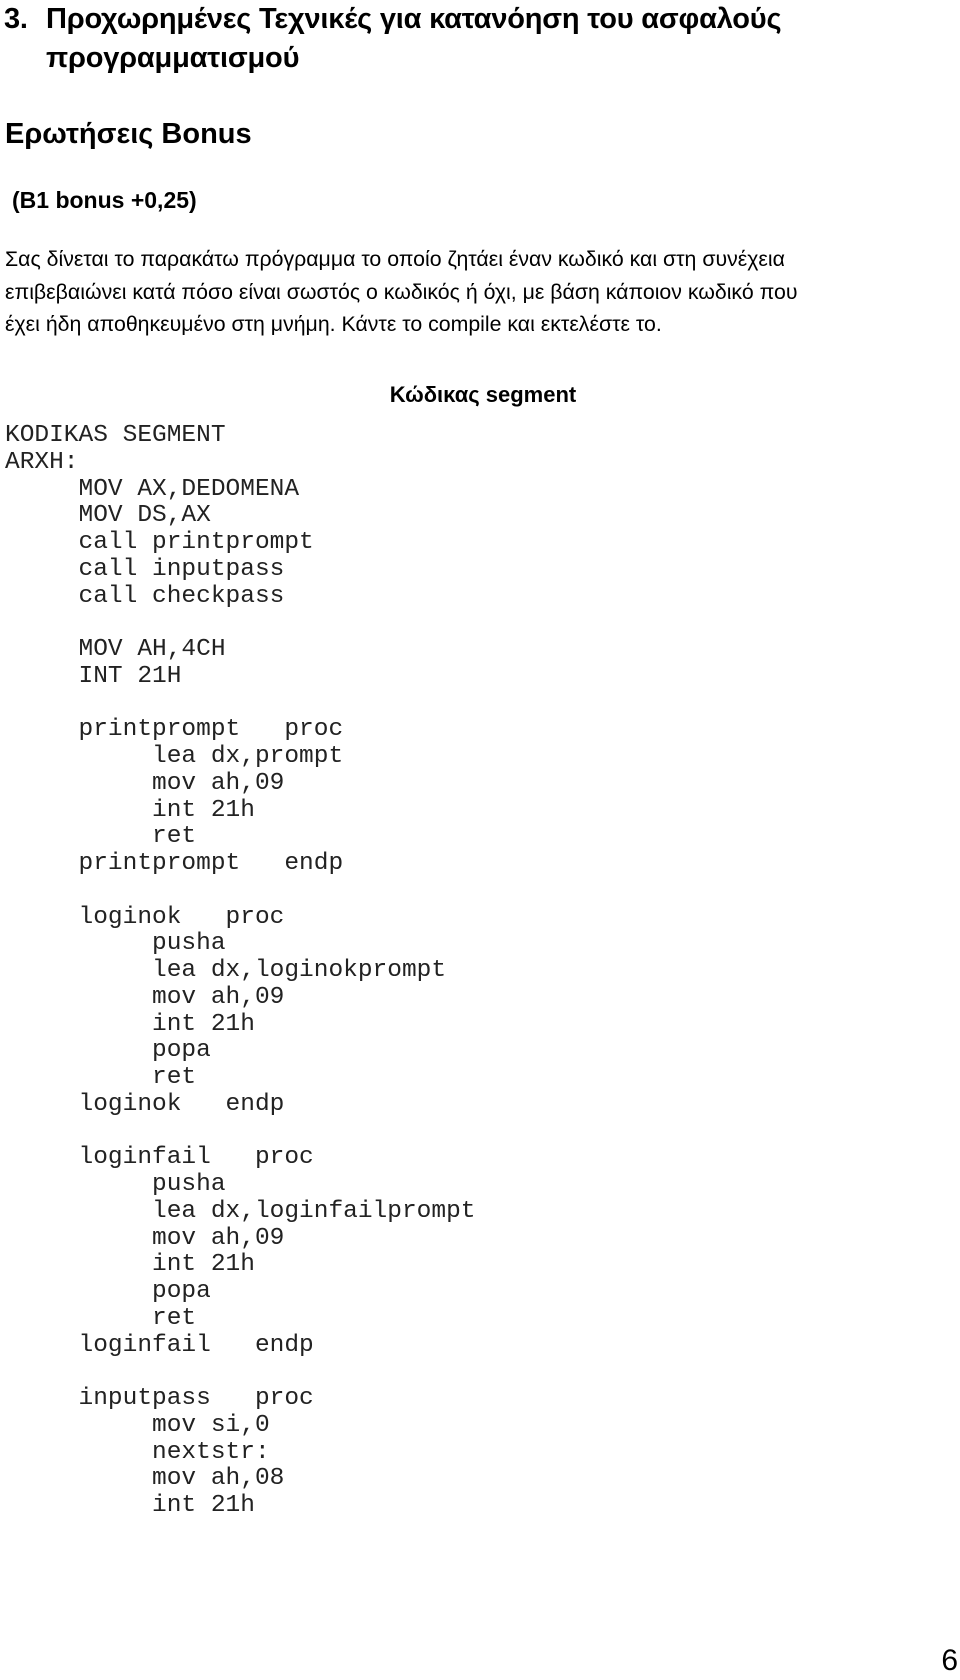 This screenshot has width=960, height=1680. What do you see at coordinates (240, 1211) in the screenshot?
I see `code-line: lea dx,loginfailprompt` at bounding box center [240, 1211].